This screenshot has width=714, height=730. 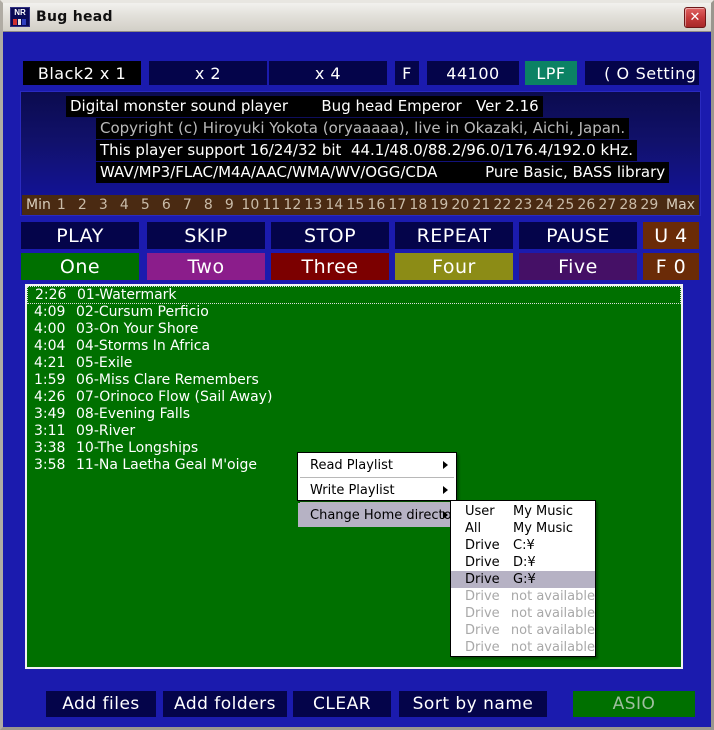 What do you see at coordinates (523, 511) in the screenshot?
I see `submenu-item-drive: User My Music` at bounding box center [523, 511].